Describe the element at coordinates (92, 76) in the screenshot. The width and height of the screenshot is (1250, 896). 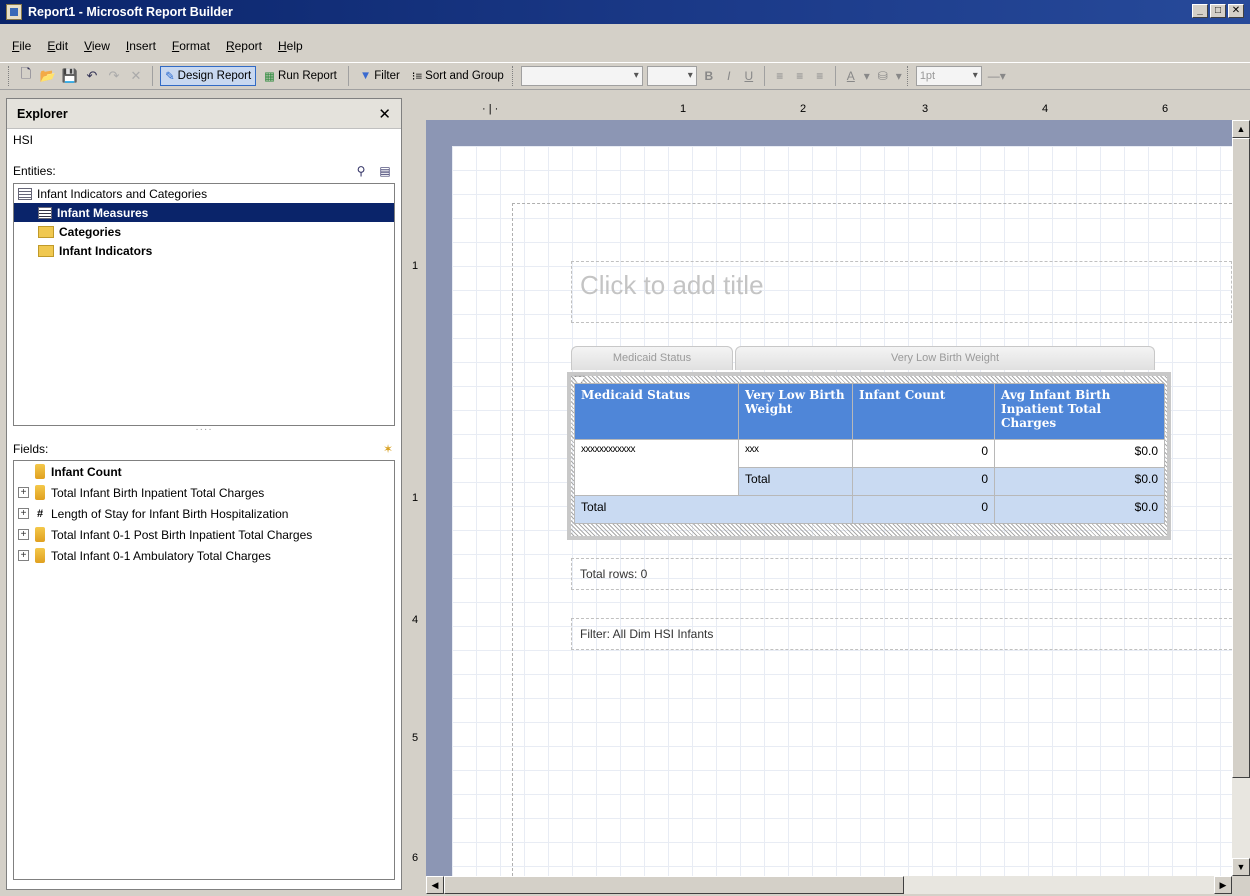
I see `undo-icon: ↶` at that location.